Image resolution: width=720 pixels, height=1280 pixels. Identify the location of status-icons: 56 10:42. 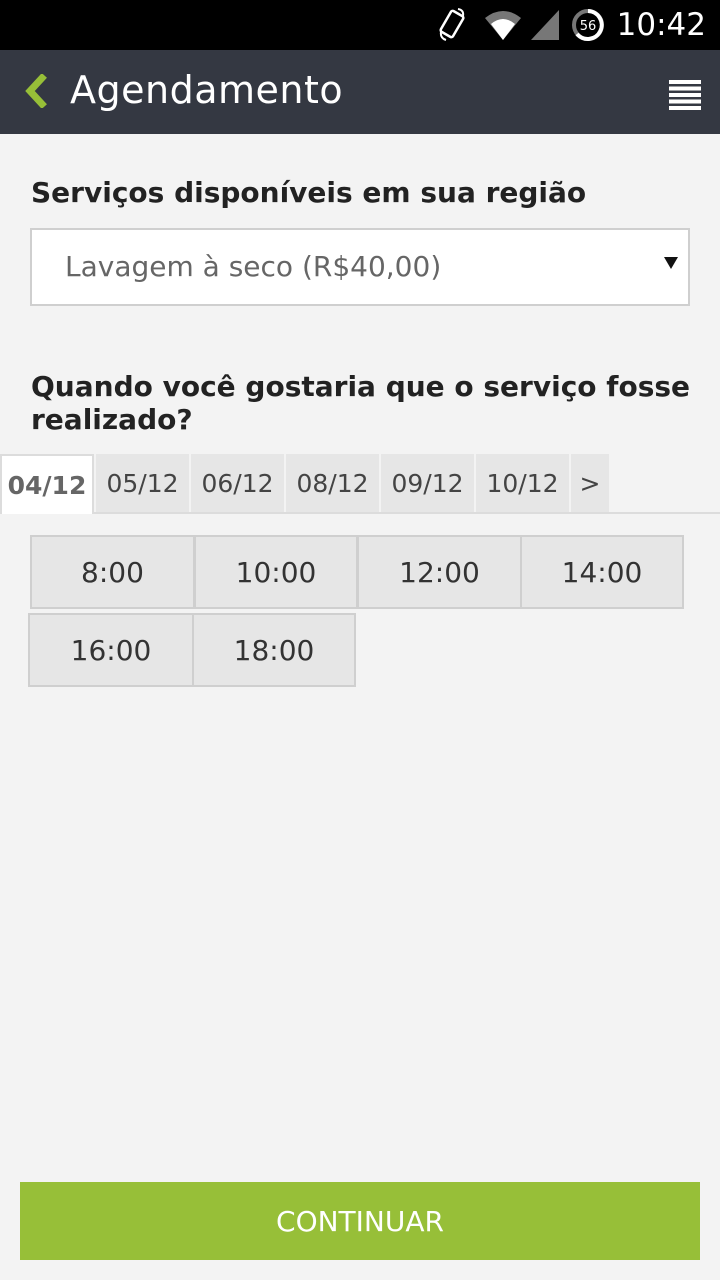
(572, 25).